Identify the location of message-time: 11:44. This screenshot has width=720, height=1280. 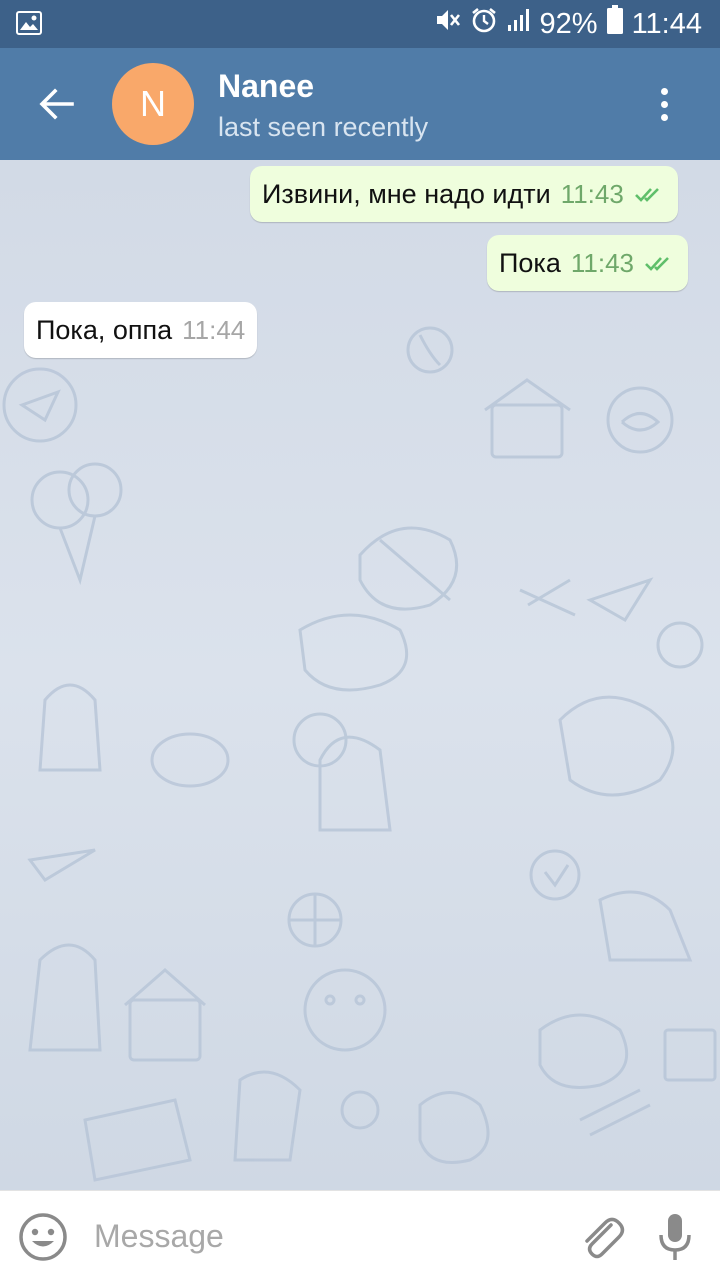
(214, 329).